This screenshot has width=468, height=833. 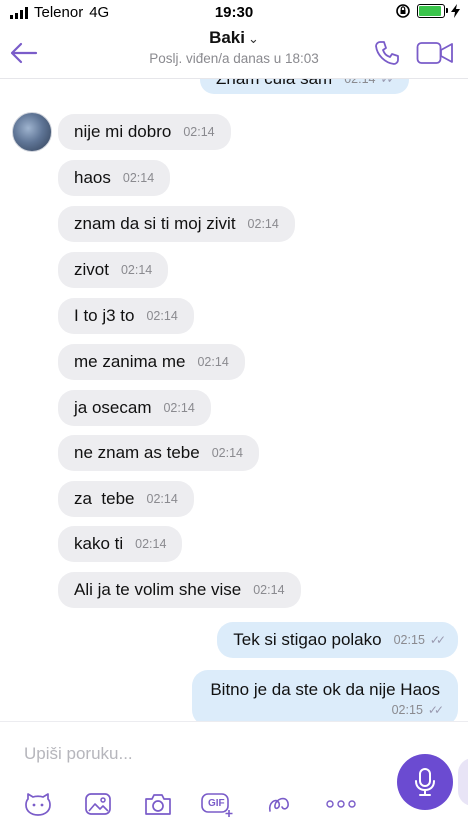 What do you see at coordinates (32, 132) in the screenshot?
I see `contact-avatar` at bounding box center [32, 132].